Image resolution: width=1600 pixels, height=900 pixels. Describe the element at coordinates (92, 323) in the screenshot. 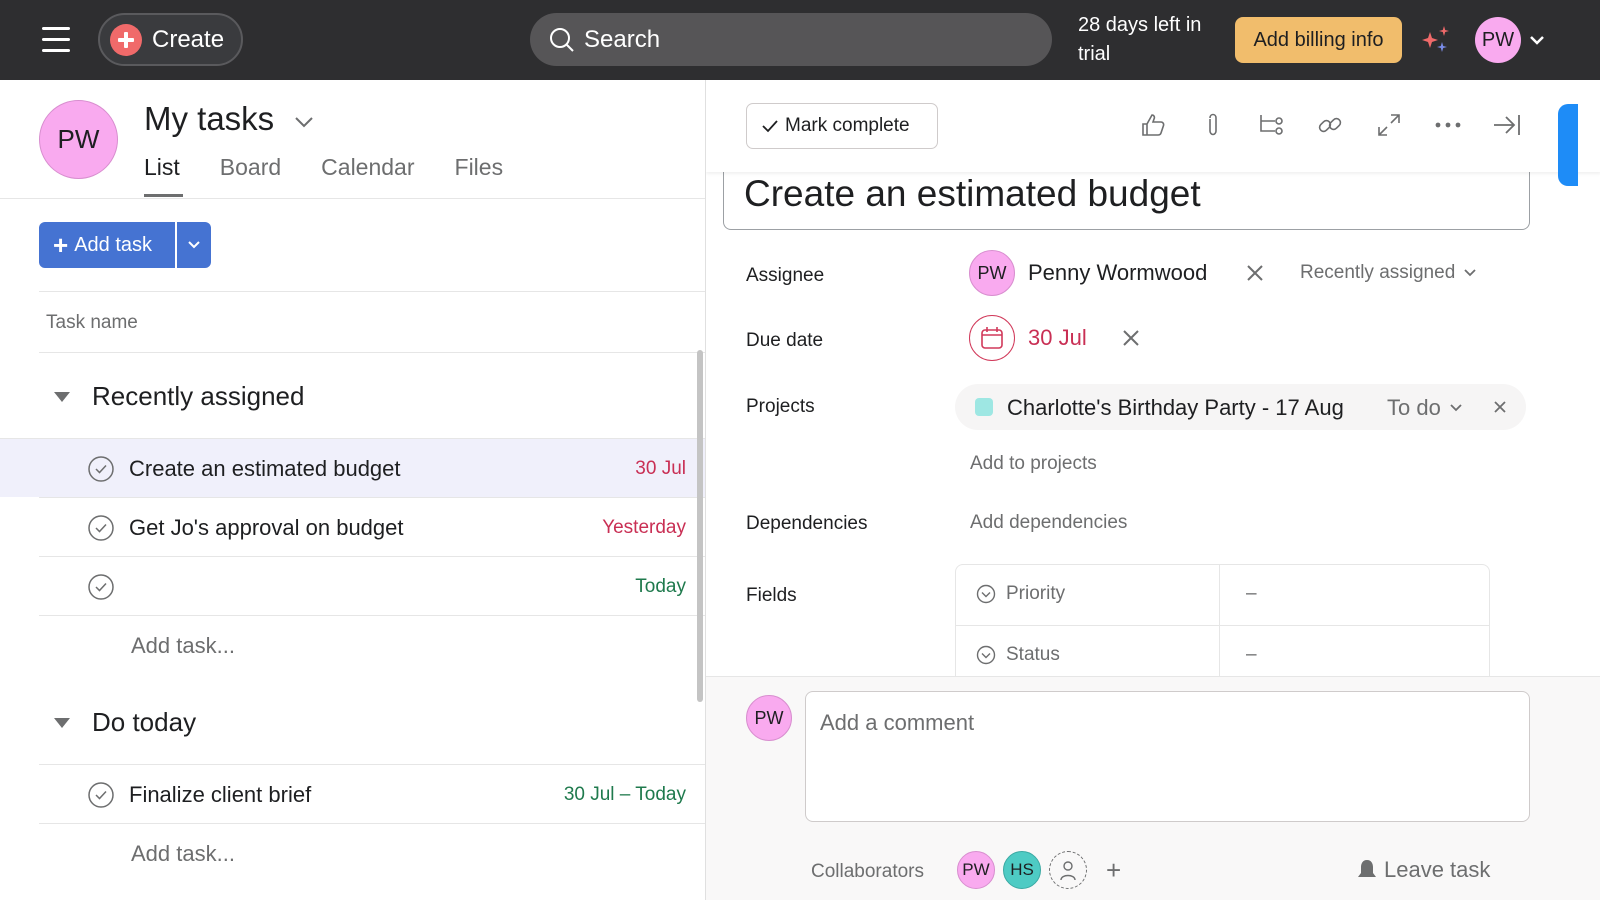

I see `column-task-name: Task name` at that location.